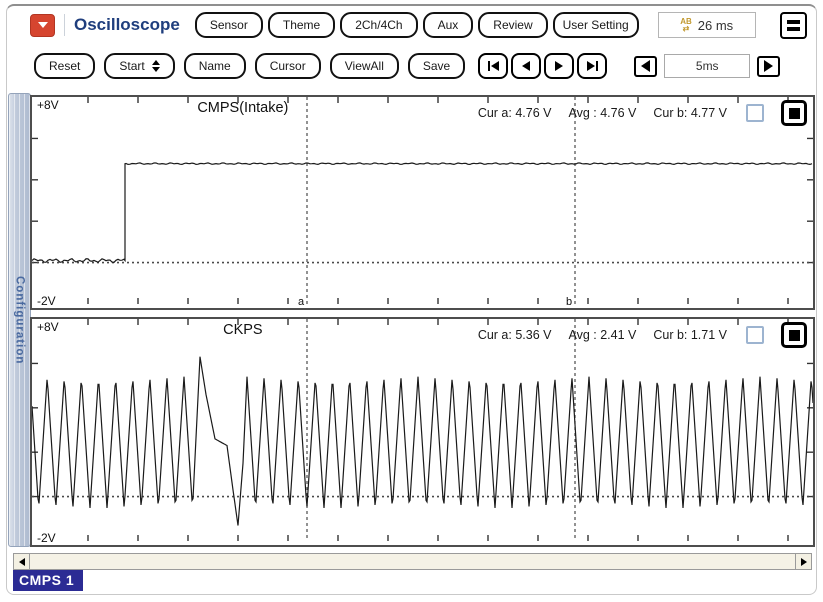 This screenshot has height=602, width=823. What do you see at coordinates (595, 25) in the screenshot?
I see `user-setting-button: User Setting` at bounding box center [595, 25].